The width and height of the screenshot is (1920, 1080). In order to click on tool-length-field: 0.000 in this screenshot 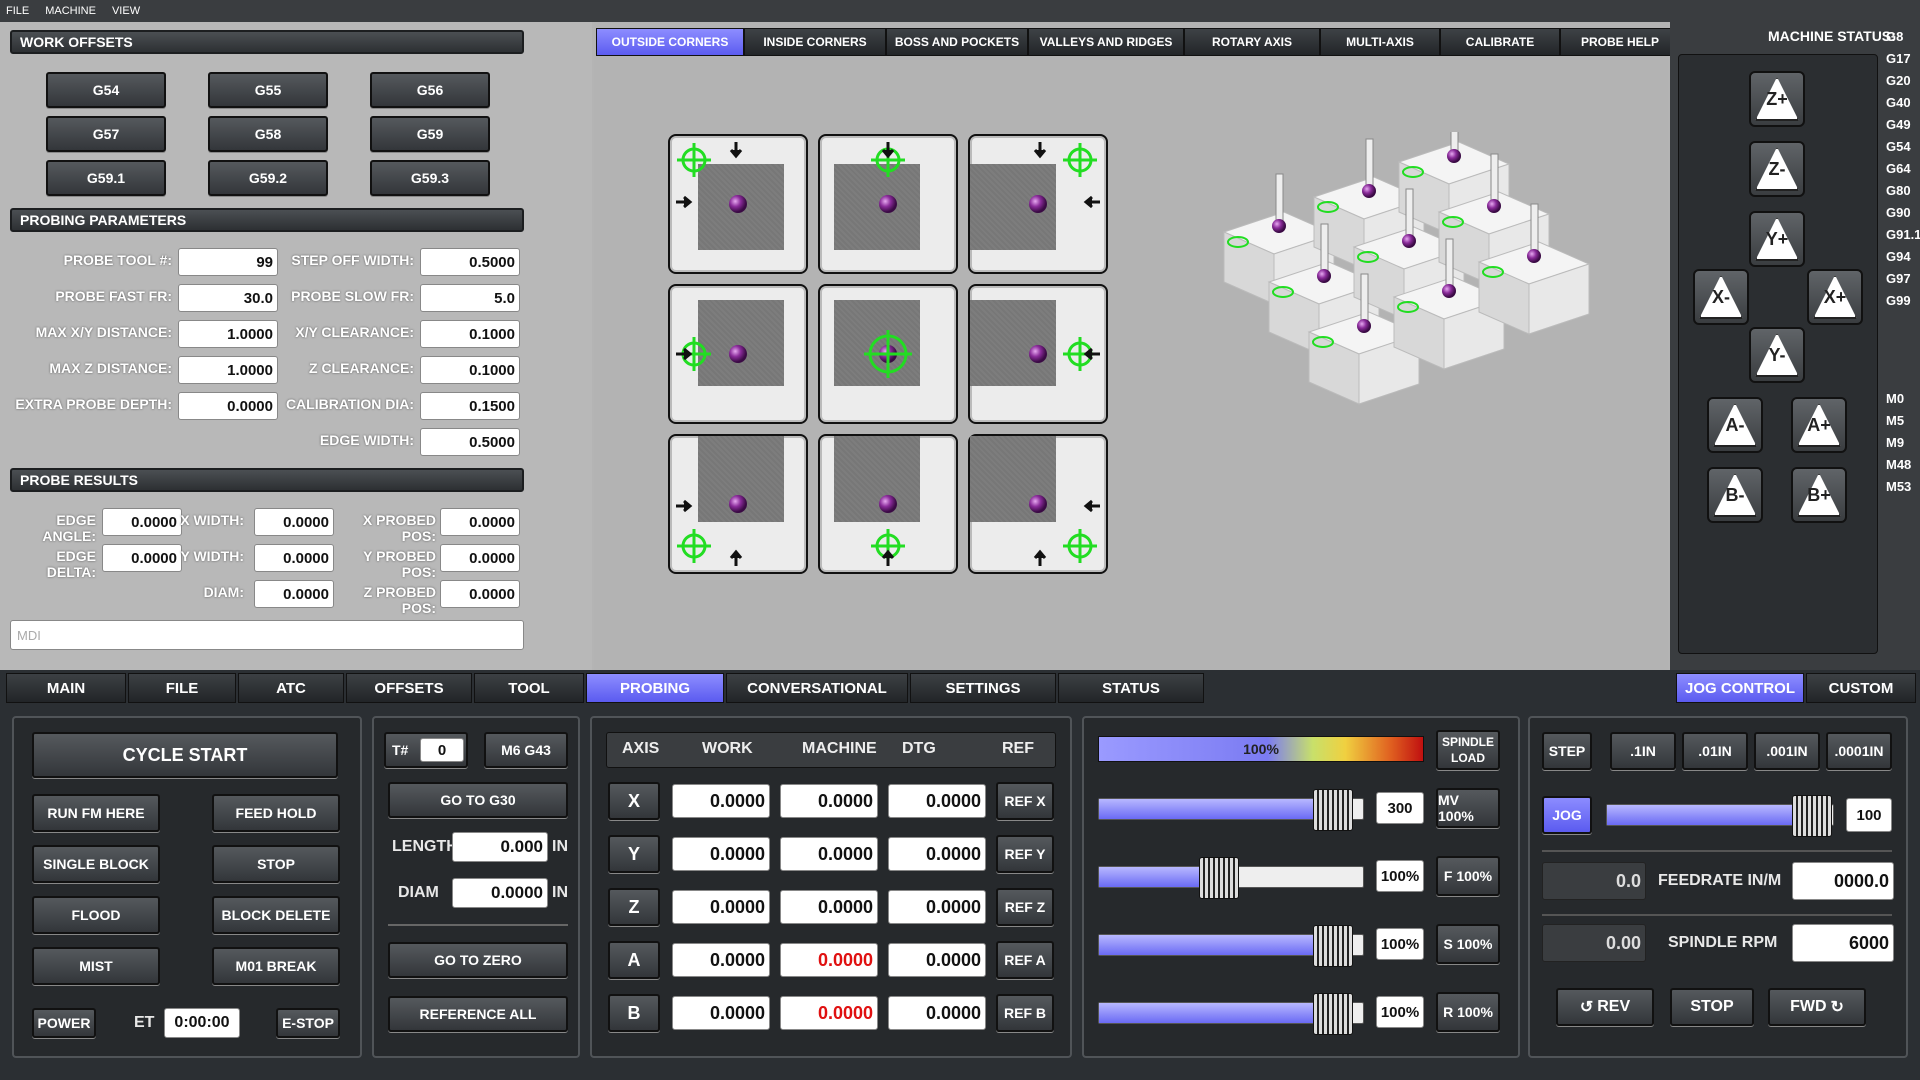, I will do `click(500, 847)`.